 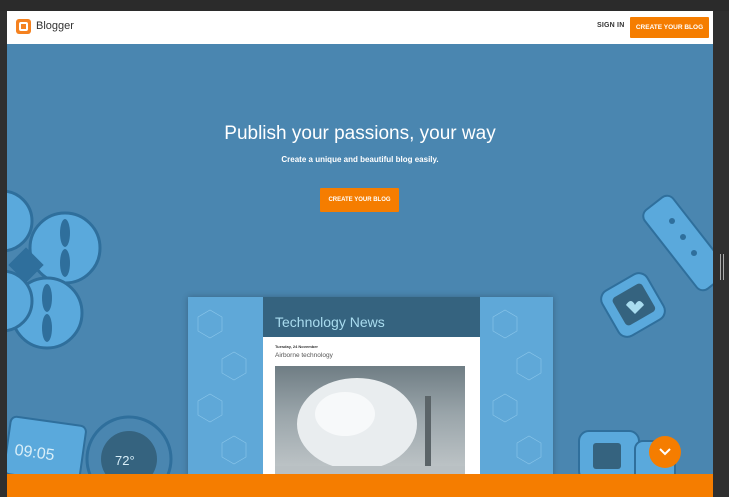 I want to click on blog-preview-header: Technology News, so click(x=371, y=317).